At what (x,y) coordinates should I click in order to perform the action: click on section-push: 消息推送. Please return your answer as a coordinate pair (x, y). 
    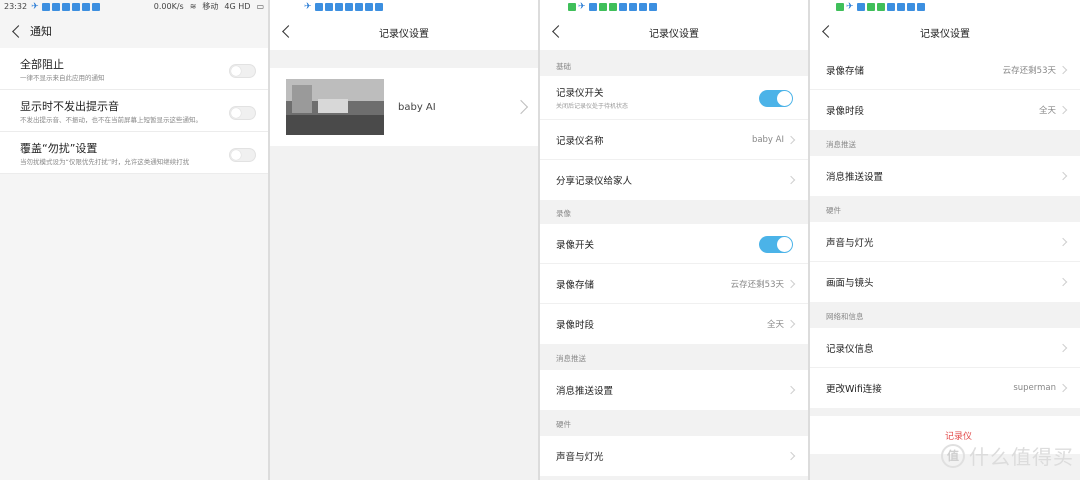
    Looking at the image, I should click on (841, 144).